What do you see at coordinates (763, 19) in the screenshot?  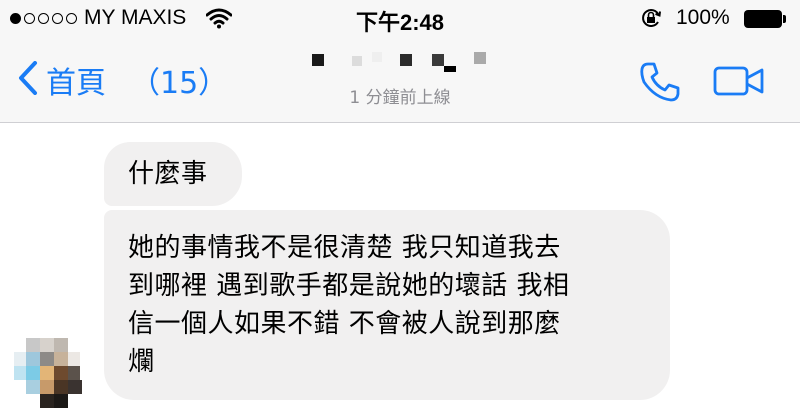 I see `battery-icon` at bounding box center [763, 19].